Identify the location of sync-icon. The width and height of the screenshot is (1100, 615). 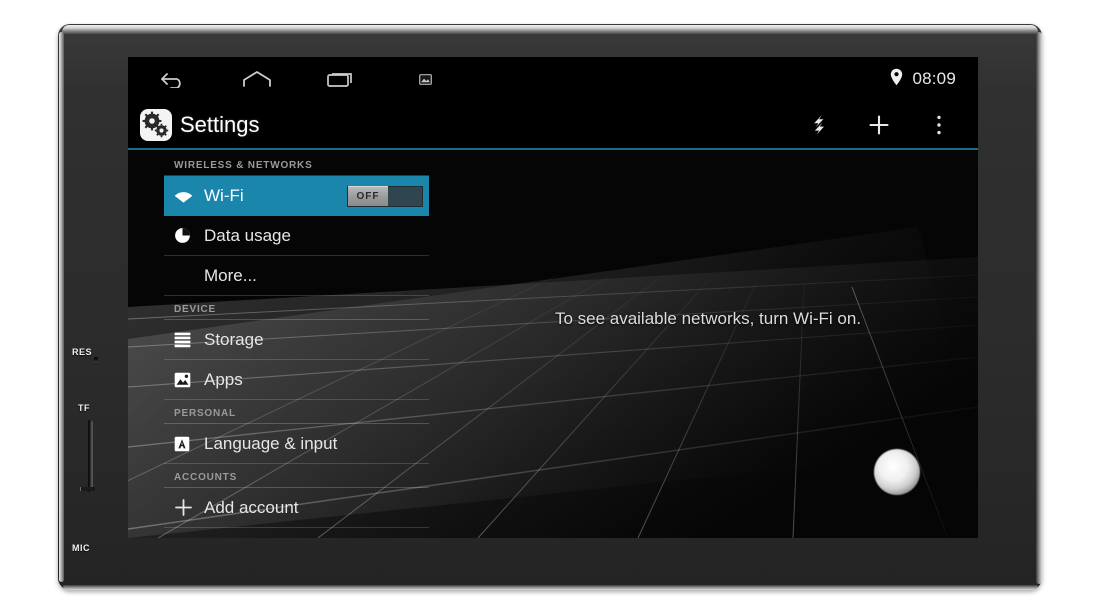
(819, 125).